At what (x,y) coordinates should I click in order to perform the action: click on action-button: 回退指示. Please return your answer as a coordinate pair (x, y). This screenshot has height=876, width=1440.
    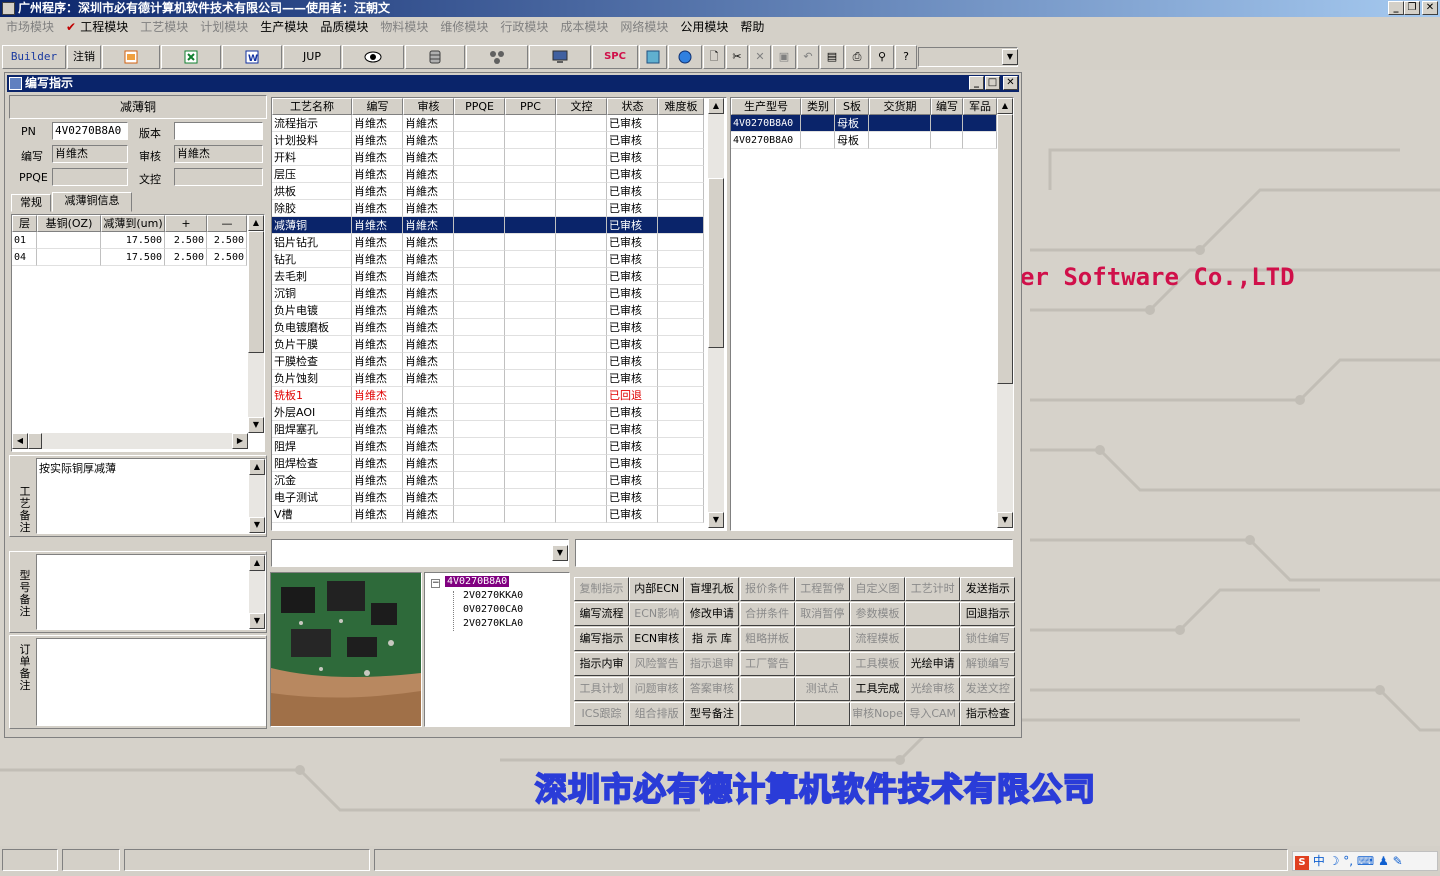
    Looking at the image, I should click on (988, 614).